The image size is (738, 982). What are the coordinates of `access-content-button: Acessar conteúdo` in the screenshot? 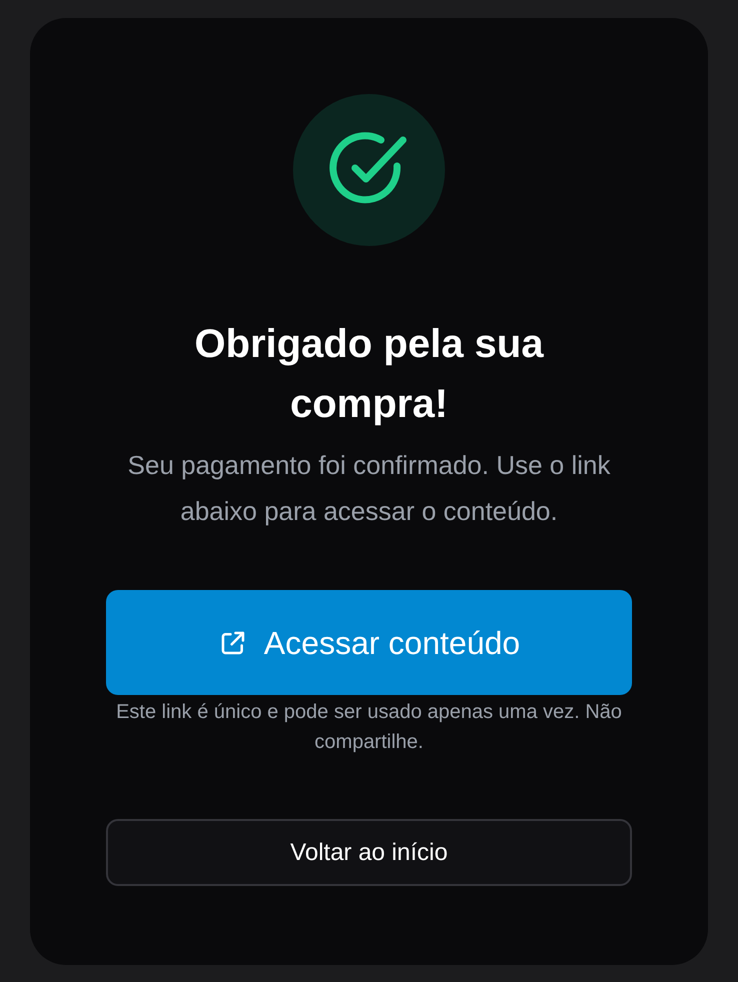 It's located at (369, 642).